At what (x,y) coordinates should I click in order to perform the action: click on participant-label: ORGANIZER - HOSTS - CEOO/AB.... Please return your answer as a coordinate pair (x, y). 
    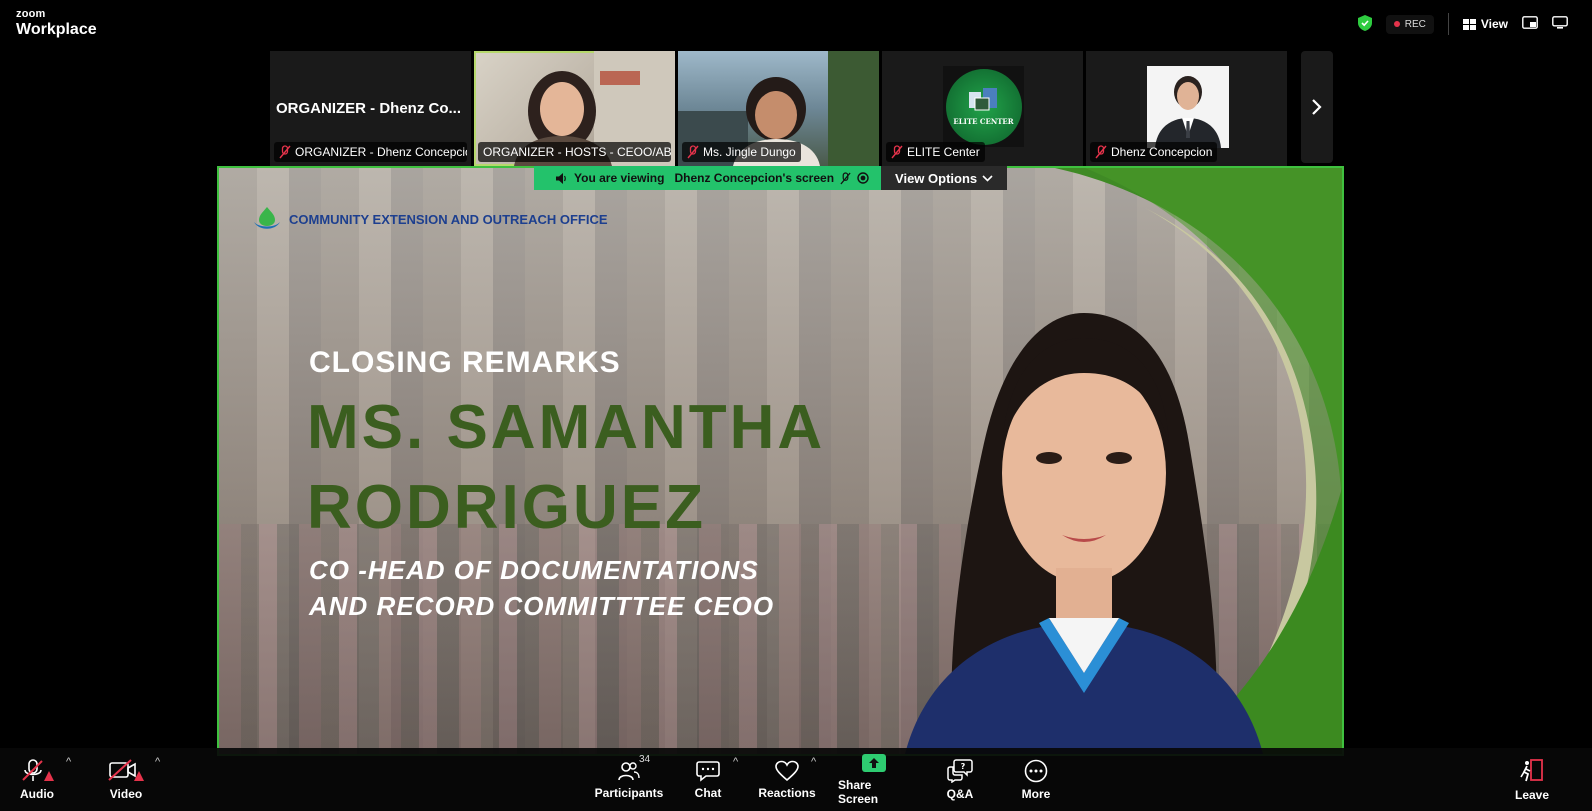
    Looking at the image, I should click on (574, 152).